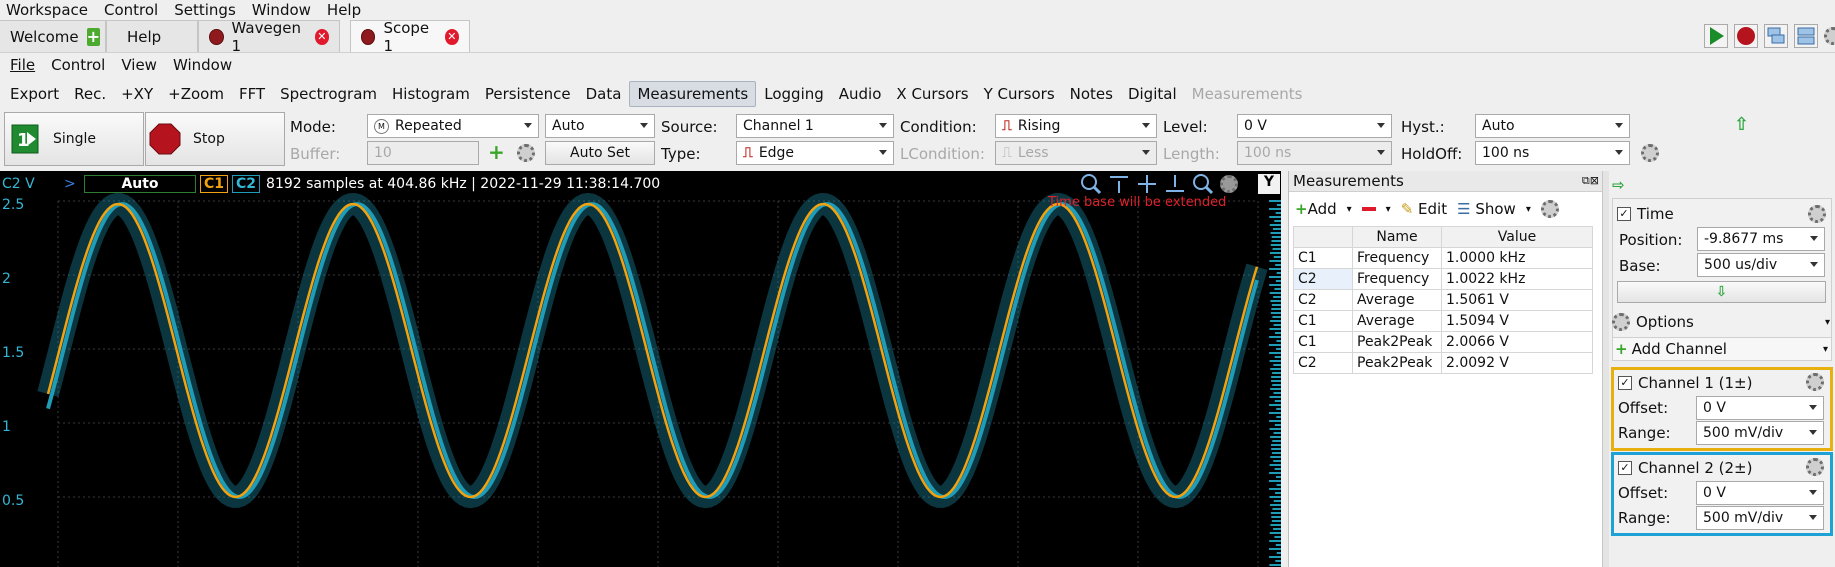 This screenshot has width=1835, height=567. Describe the element at coordinates (196, 94) in the screenshot. I see `toolbar-zoom: +Zoom` at that location.